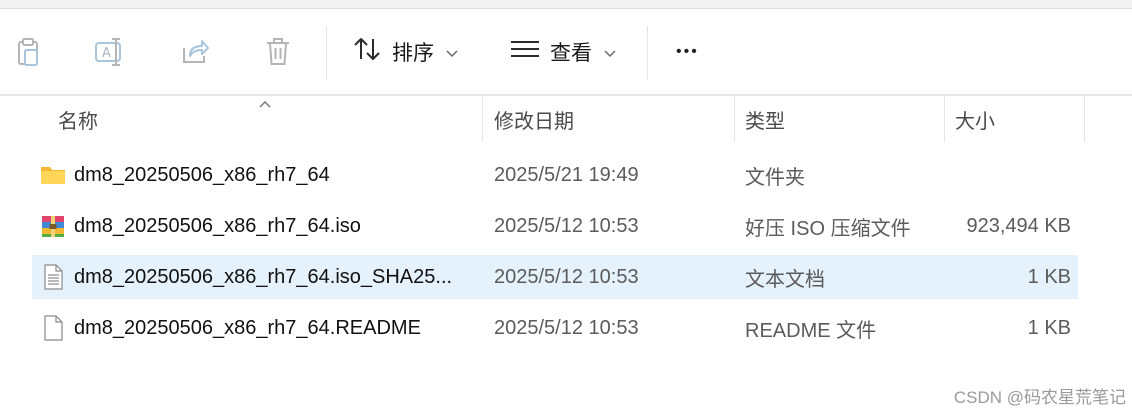 The height and width of the screenshot is (416, 1132). I want to click on column-header-modified: 修改日期, so click(534, 119).